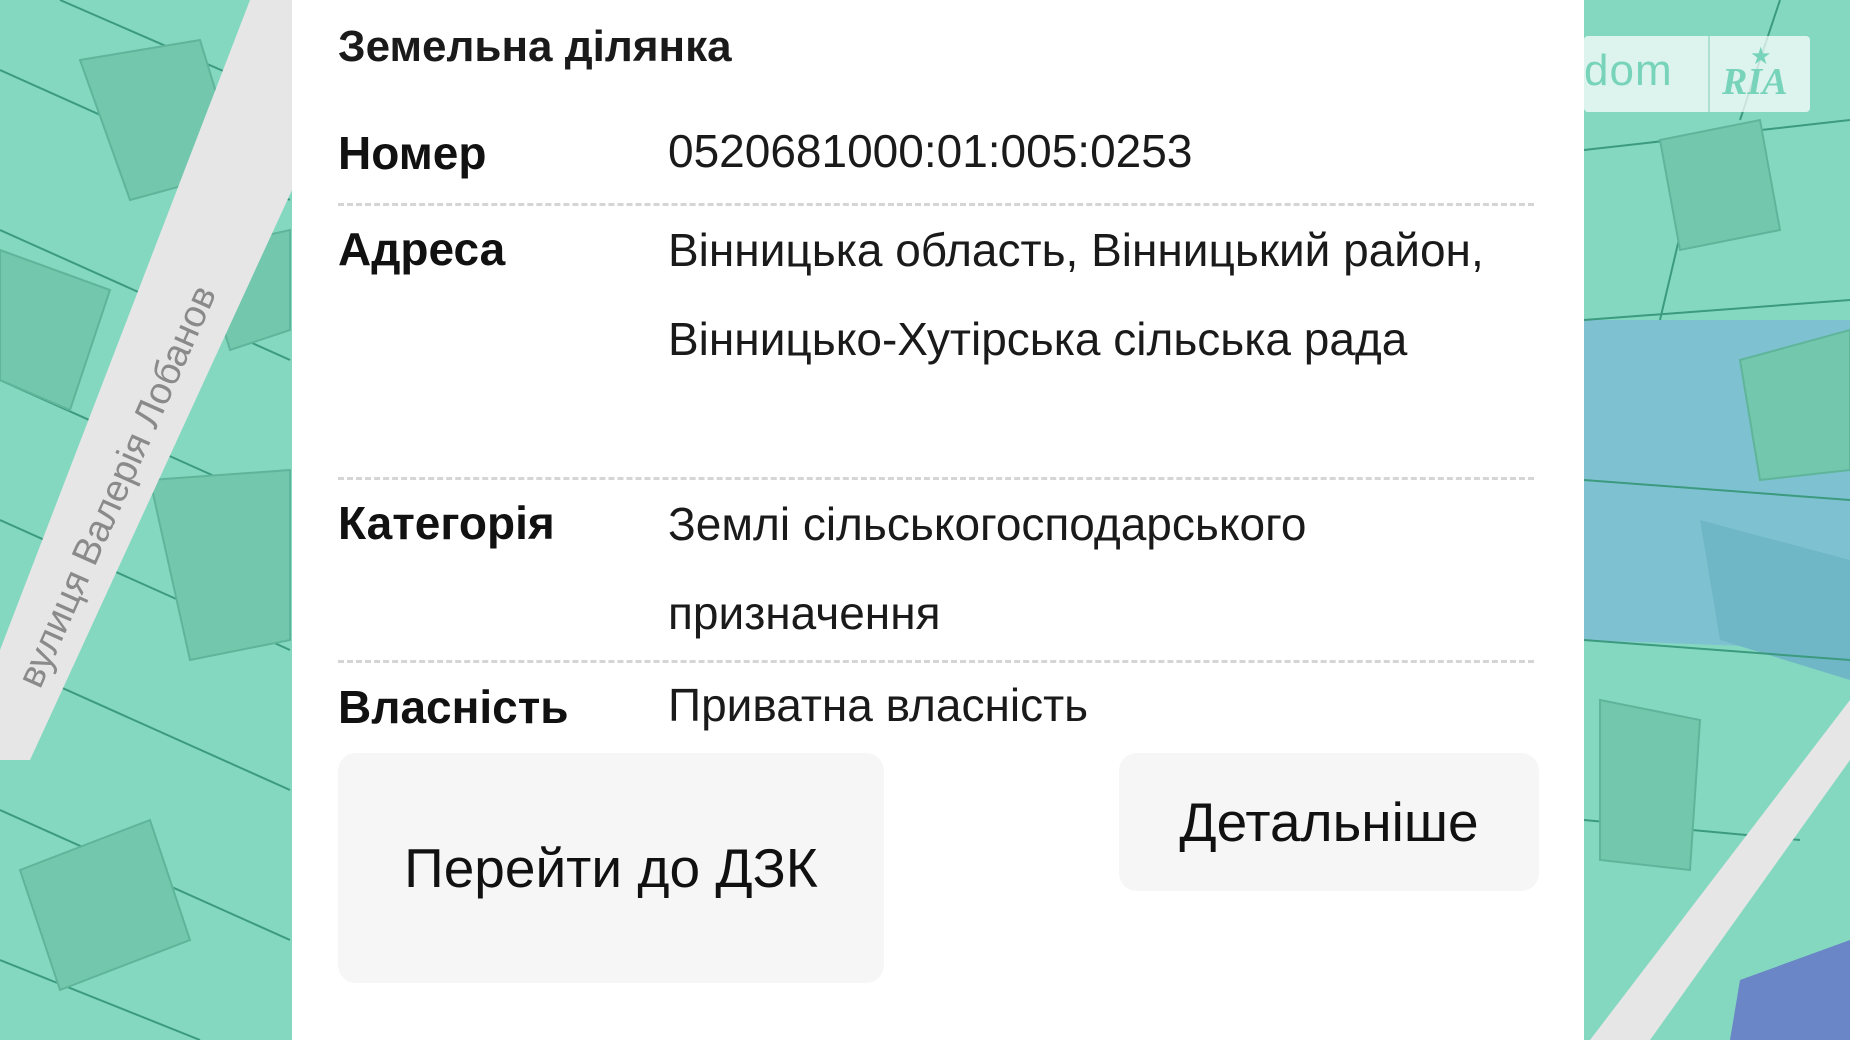  What do you see at coordinates (1755, 82) in the screenshot?
I see `logo-ria-text: RIA` at bounding box center [1755, 82].